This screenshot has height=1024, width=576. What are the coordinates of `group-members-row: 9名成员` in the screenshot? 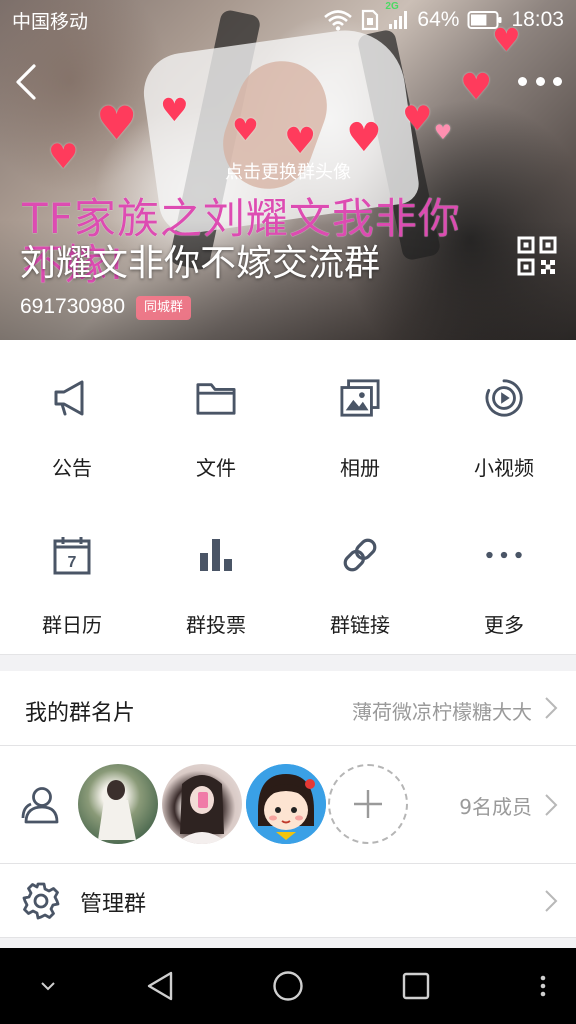 It's located at (288, 805).